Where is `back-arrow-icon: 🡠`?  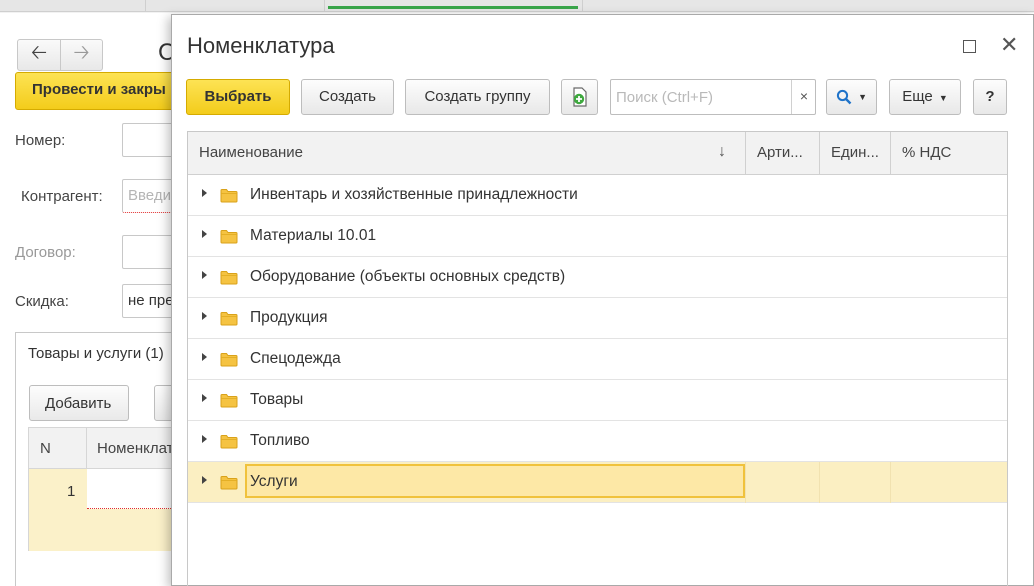 back-arrow-icon: 🡠 is located at coordinates (39, 55).